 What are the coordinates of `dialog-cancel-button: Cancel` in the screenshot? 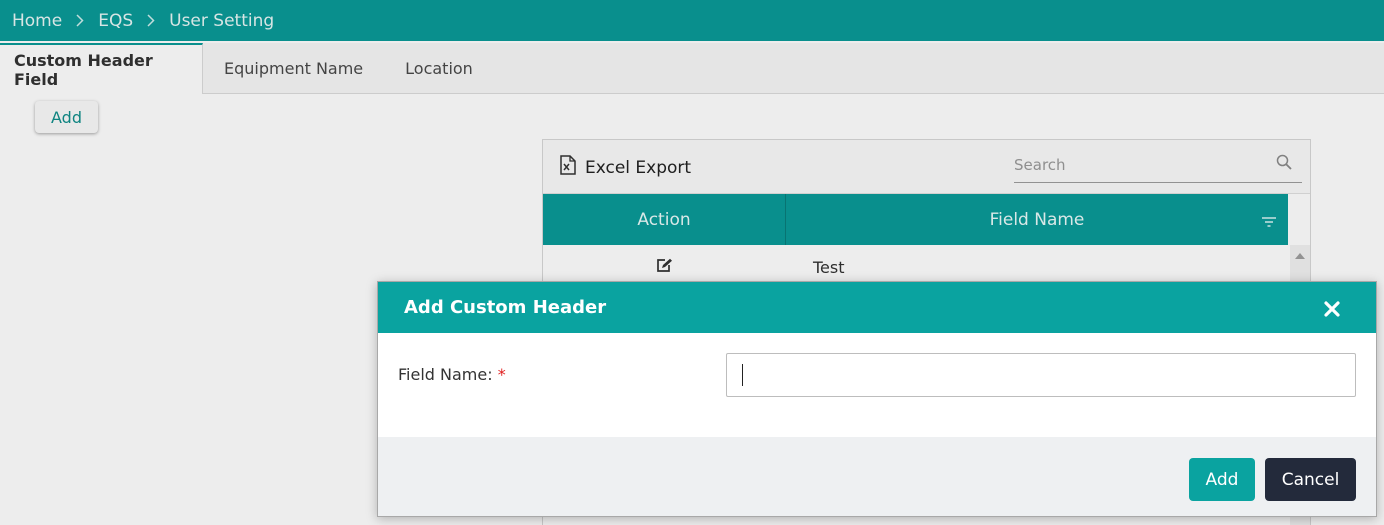 It's located at (1310, 479).